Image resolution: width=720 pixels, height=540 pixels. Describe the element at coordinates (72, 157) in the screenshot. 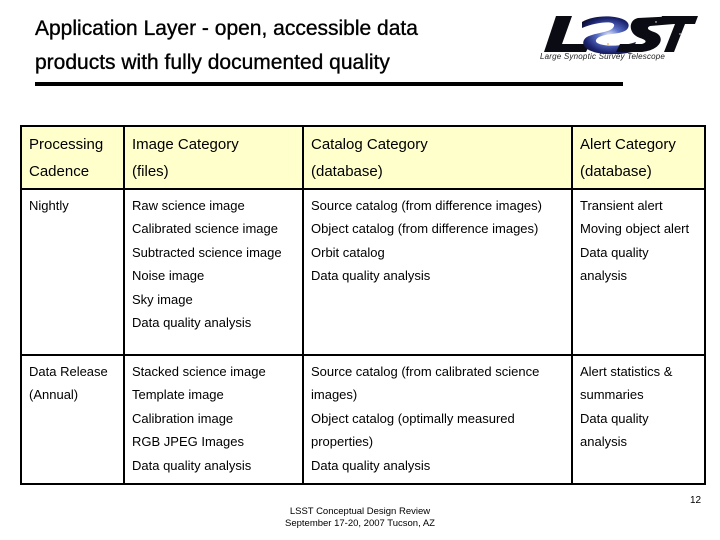

I see `header-processing-cadence: Processing Cadence` at that location.